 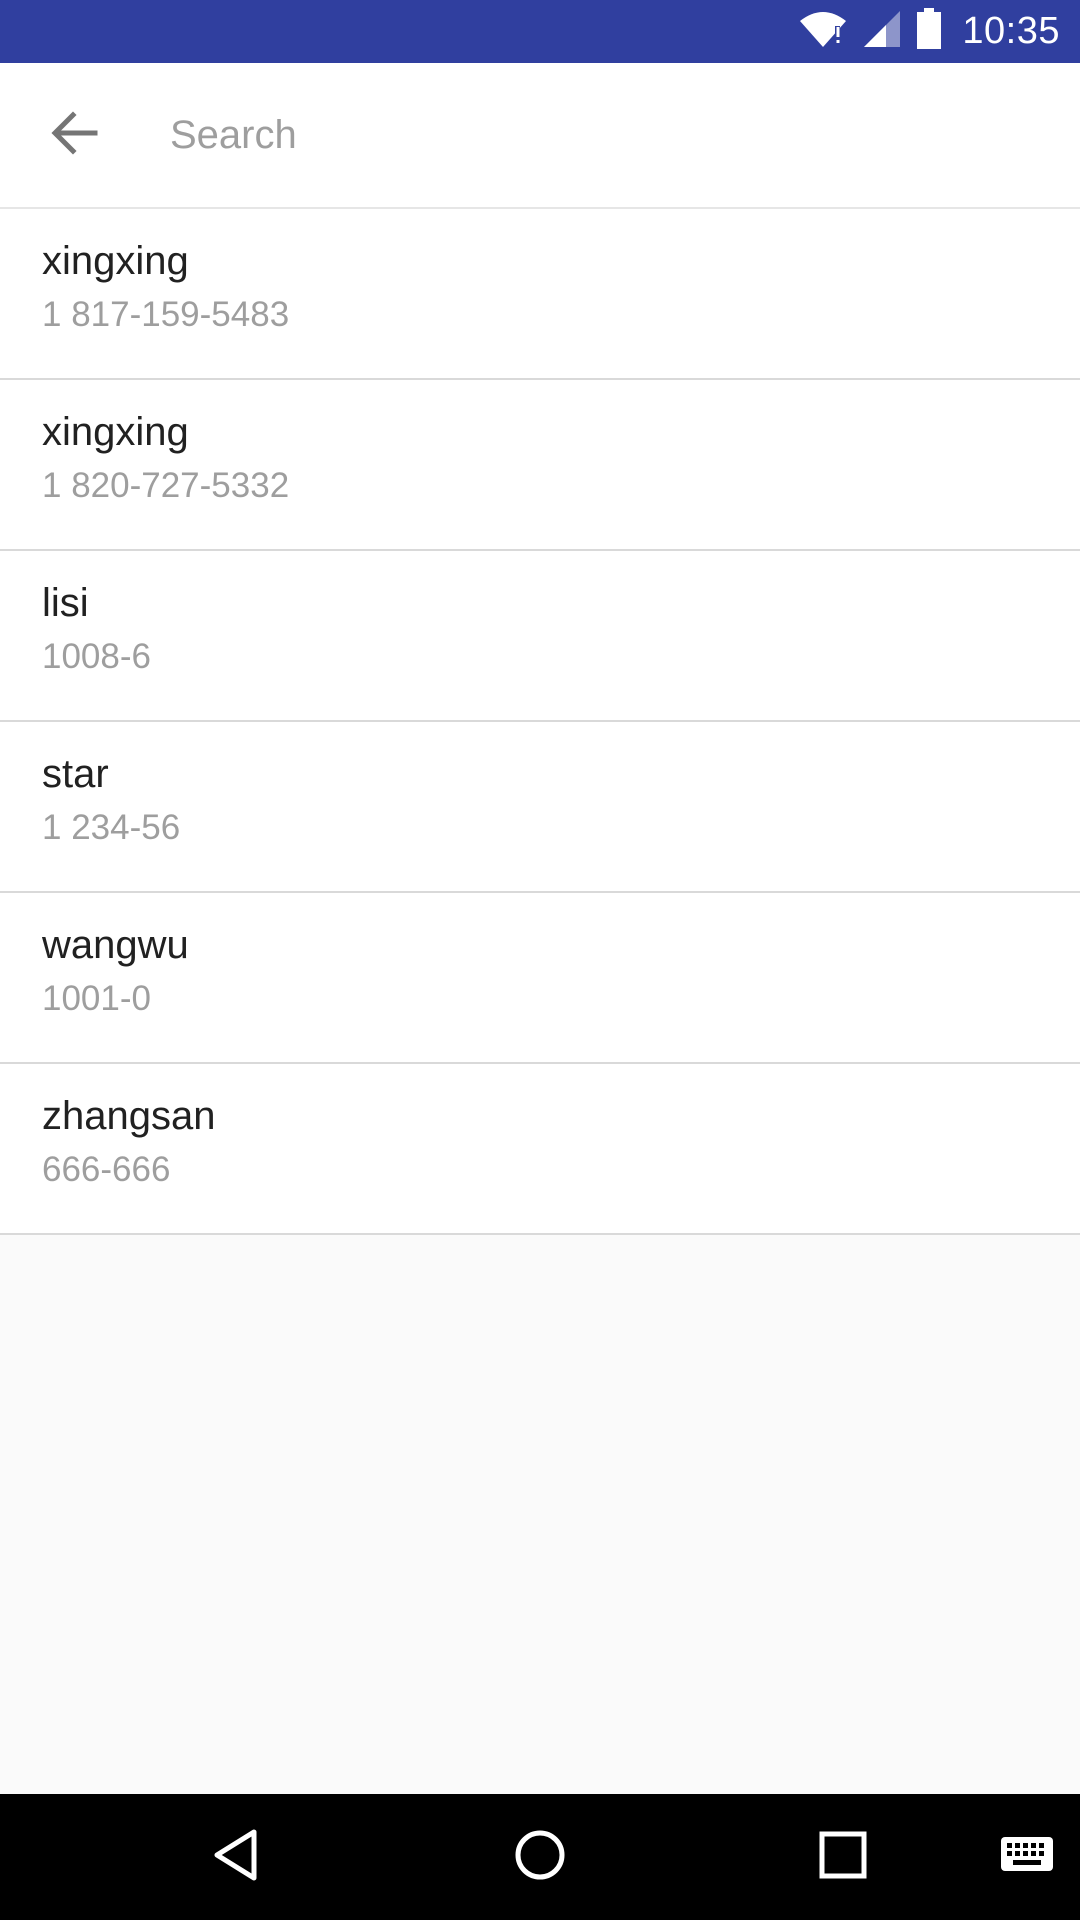 I want to click on search-toolbar, so click(x=540, y=136).